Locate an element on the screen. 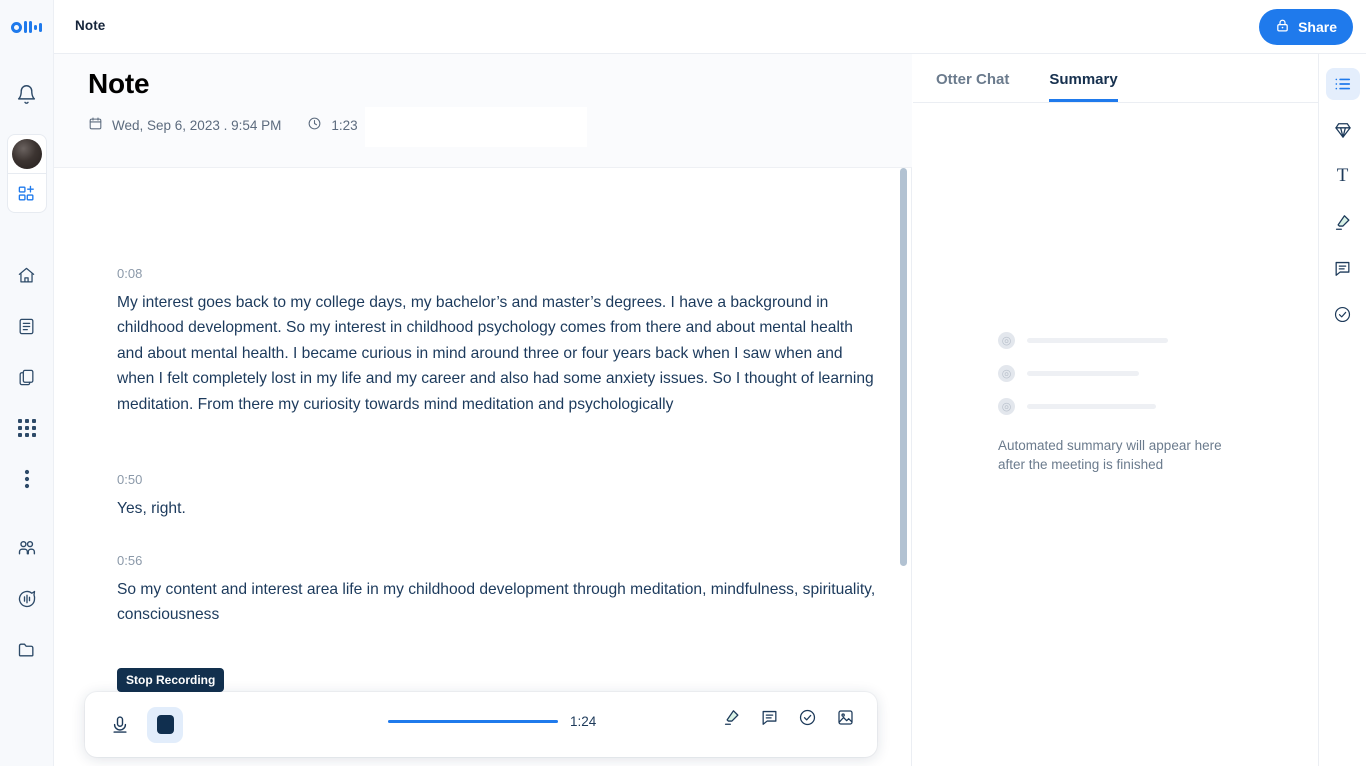  recording-bar: 1:24 is located at coordinates (481, 724).